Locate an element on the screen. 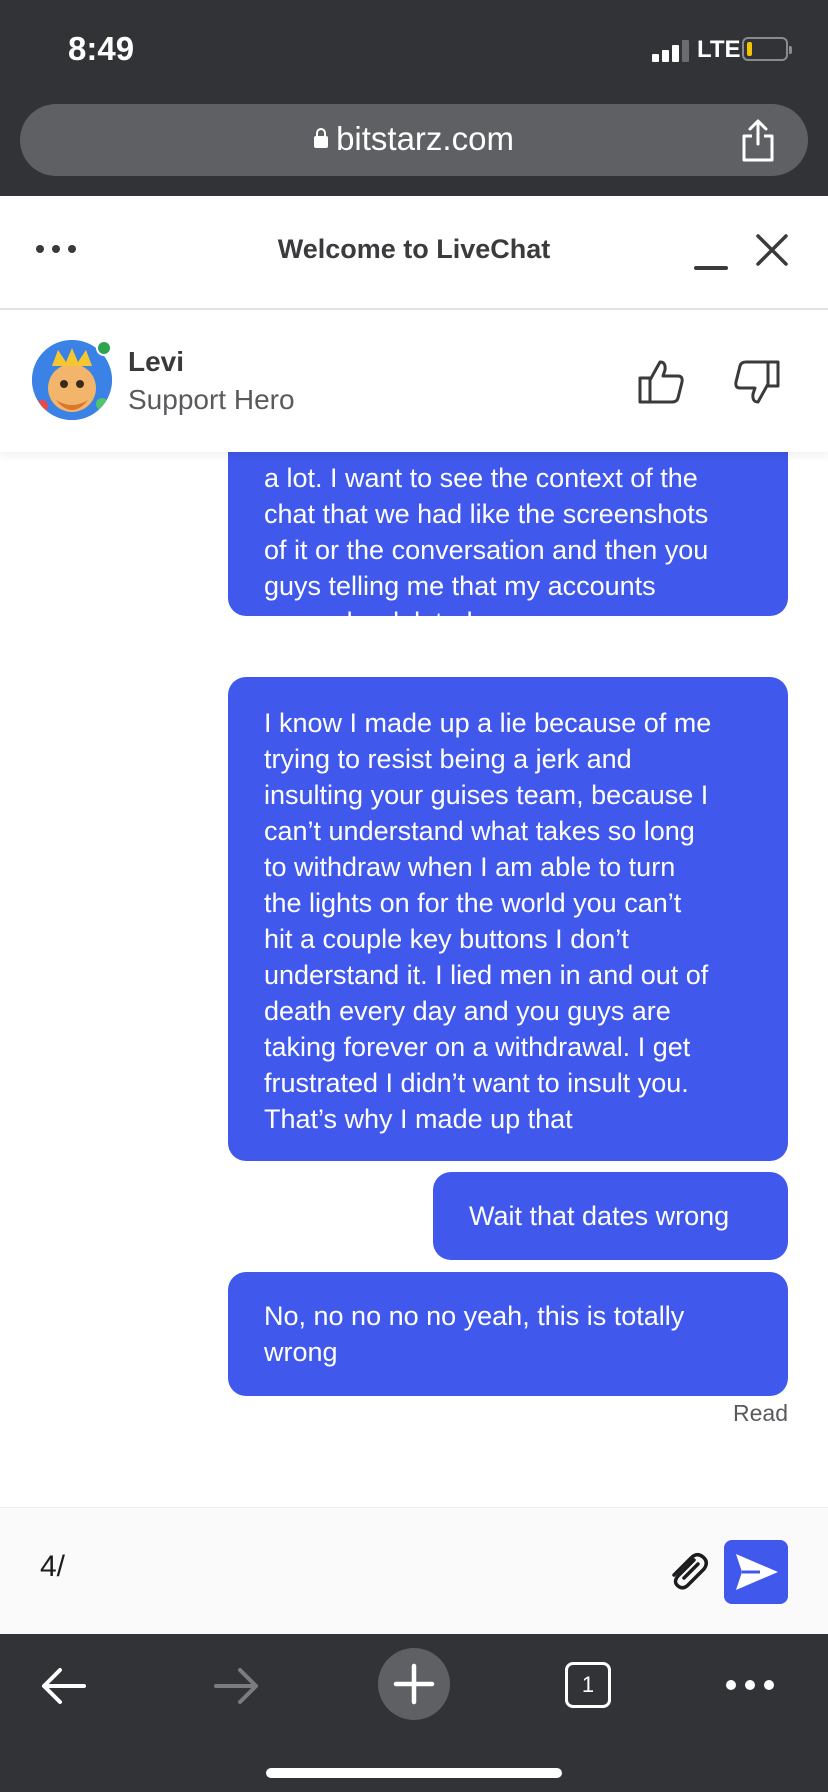  thumbs-up-icon is located at coordinates (662, 382).